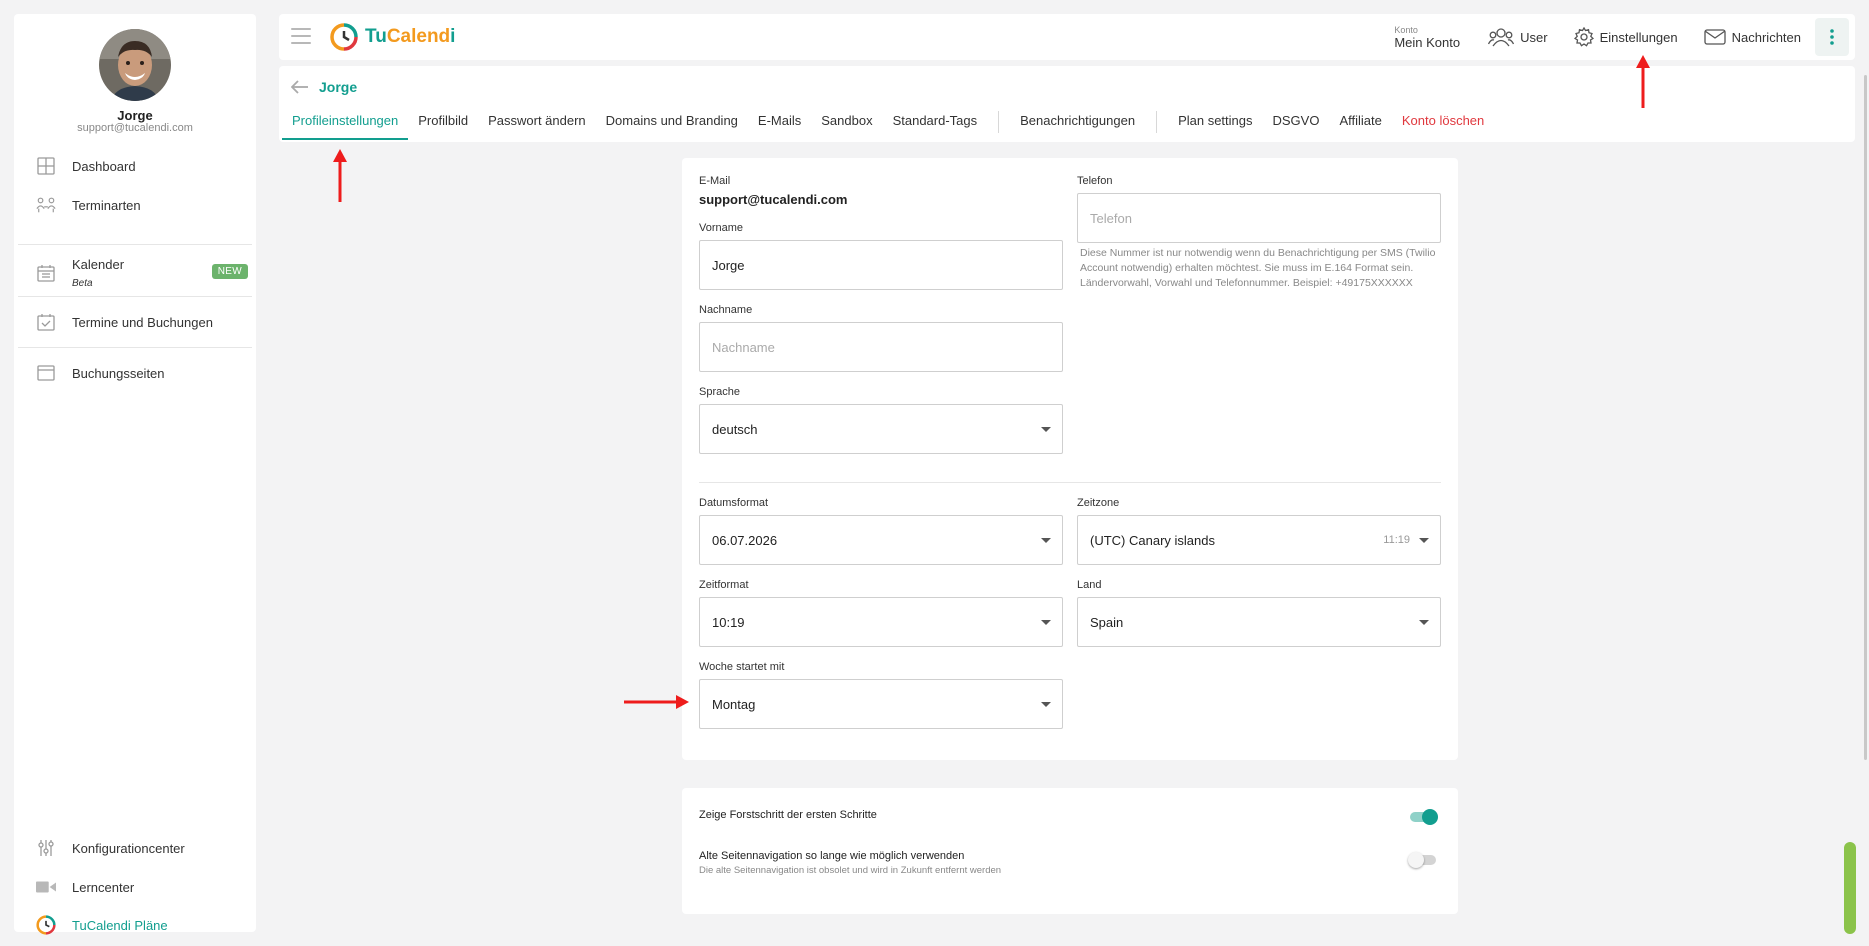 Image resolution: width=1869 pixels, height=946 pixels. What do you see at coordinates (656, 702) in the screenshot?
I see `annotation-arrow-right` at bounding box center [656, 702].